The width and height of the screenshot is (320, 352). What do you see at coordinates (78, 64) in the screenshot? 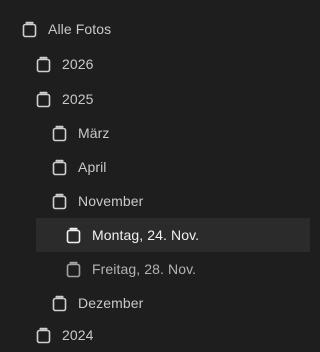
I see `tree-item-label: 2026` at bounding box center [78, 64].